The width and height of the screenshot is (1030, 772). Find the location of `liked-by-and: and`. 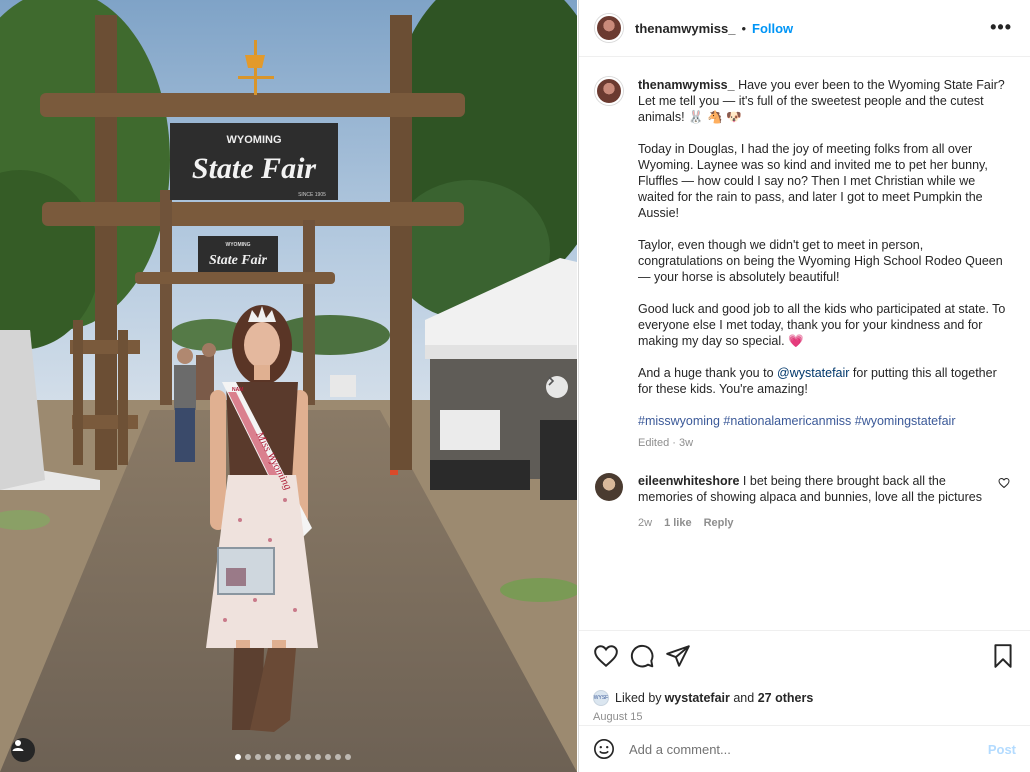

liked-by-and: and is located at coordinates (743, 698).